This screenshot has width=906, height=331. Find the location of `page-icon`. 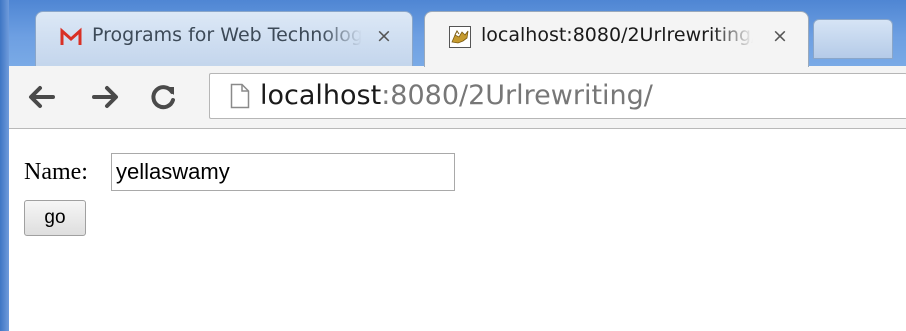

page-icon is located at coordinates (240, 96).